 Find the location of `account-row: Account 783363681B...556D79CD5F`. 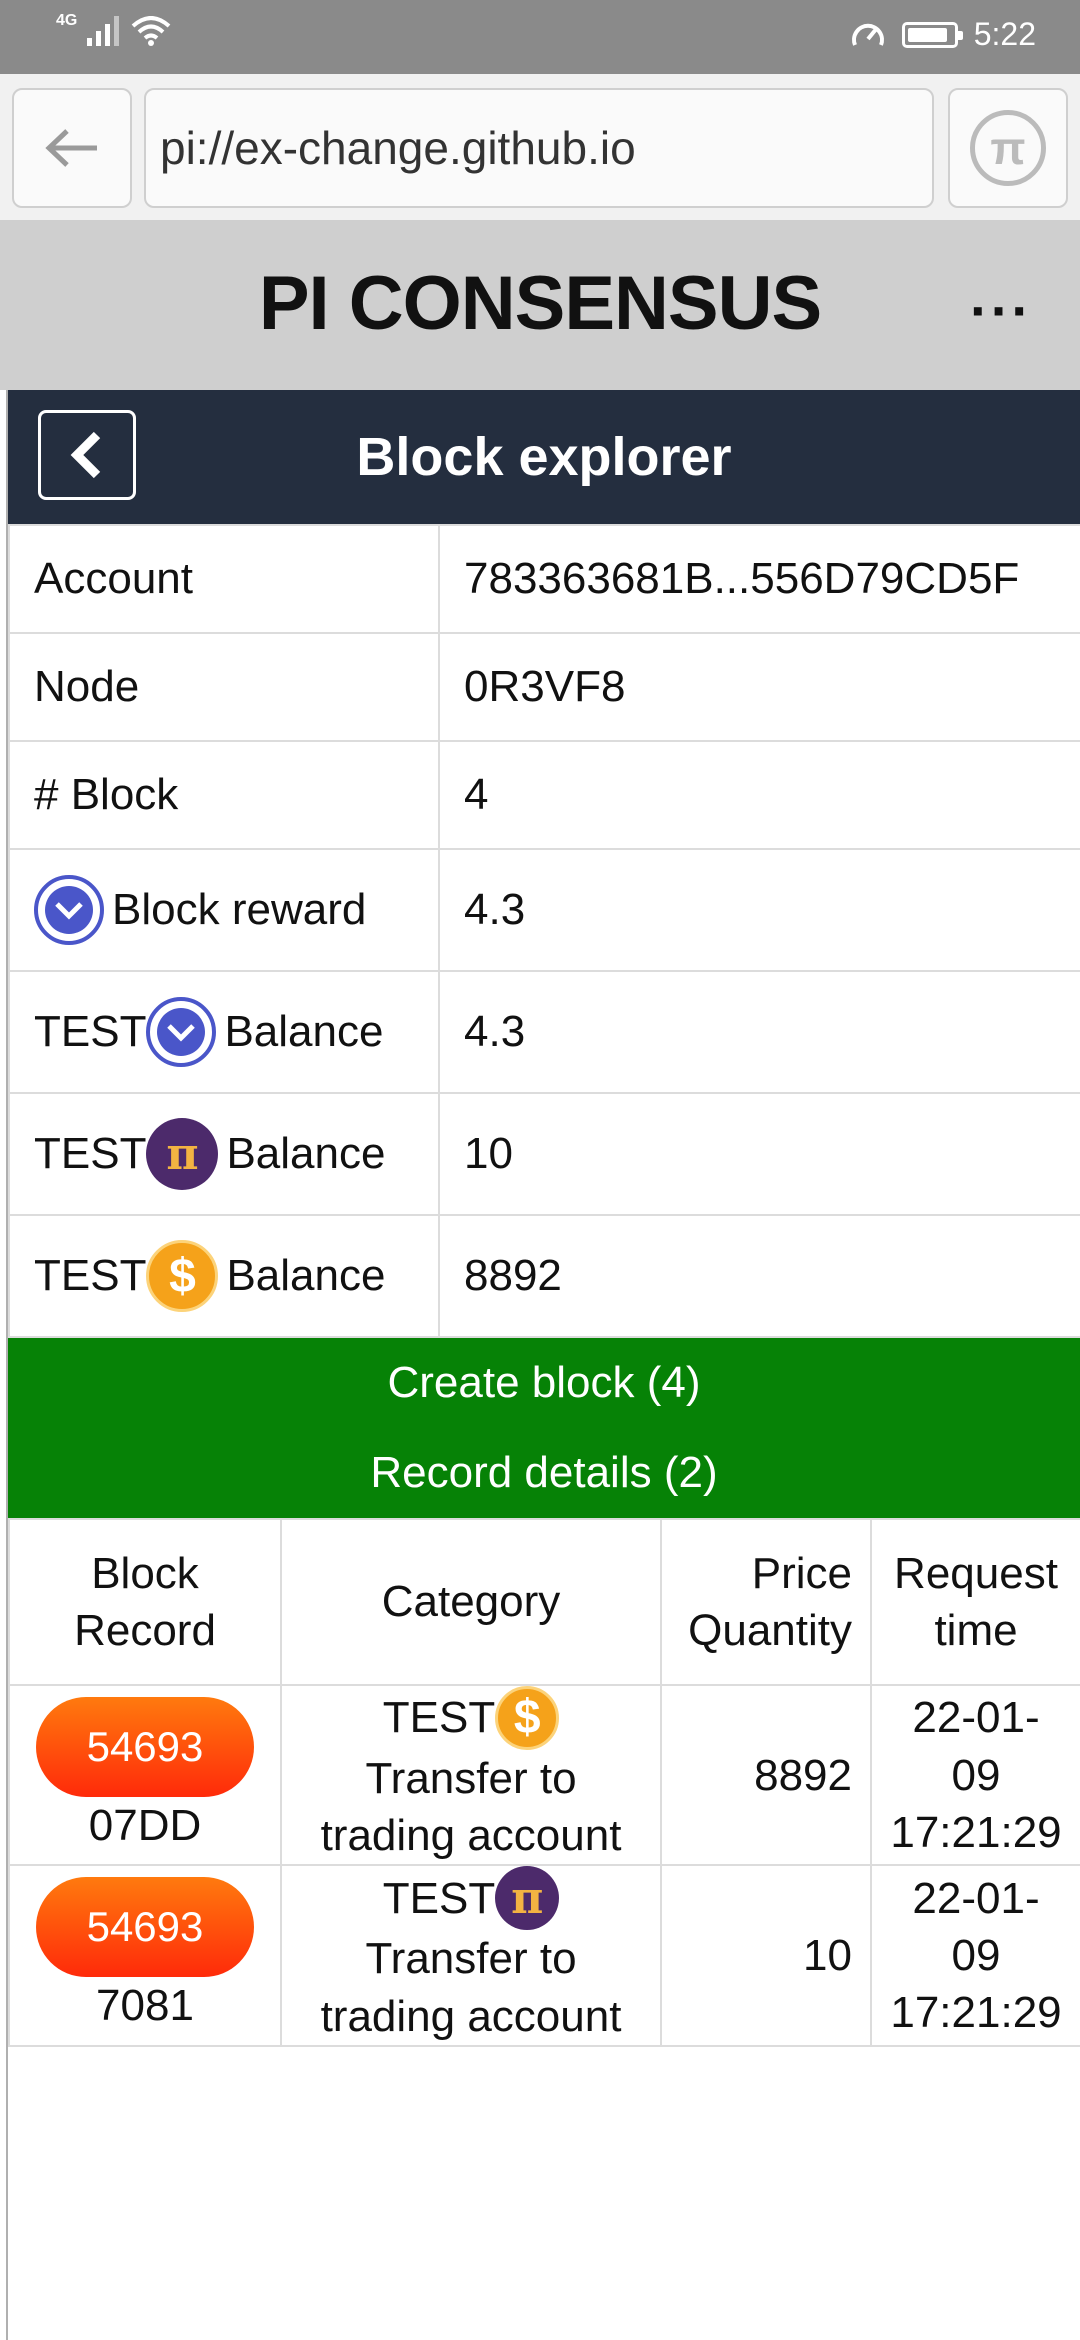

account-row: Account 783363681B...556D79CD5F is located at coordinates (544, 579).